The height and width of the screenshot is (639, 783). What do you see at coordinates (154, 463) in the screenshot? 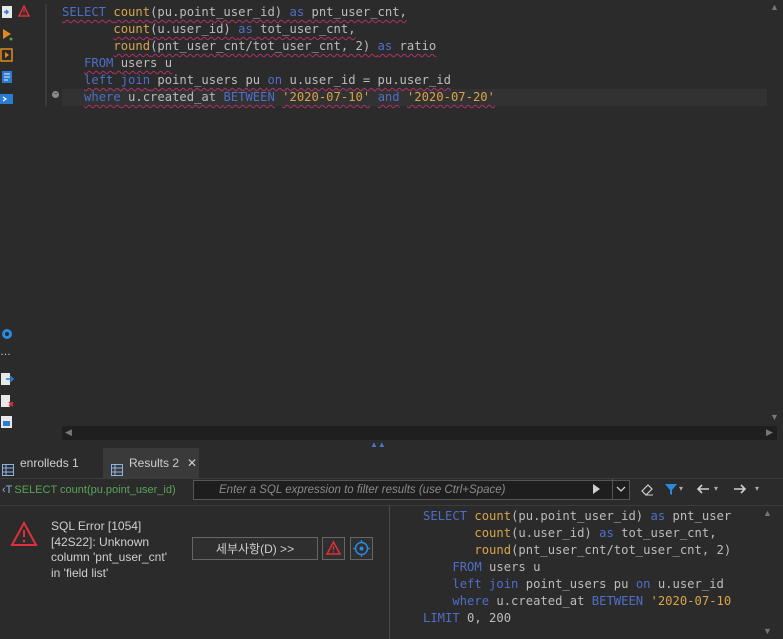
I see `tab-label: Results 2` at bounding box center [154, 463].